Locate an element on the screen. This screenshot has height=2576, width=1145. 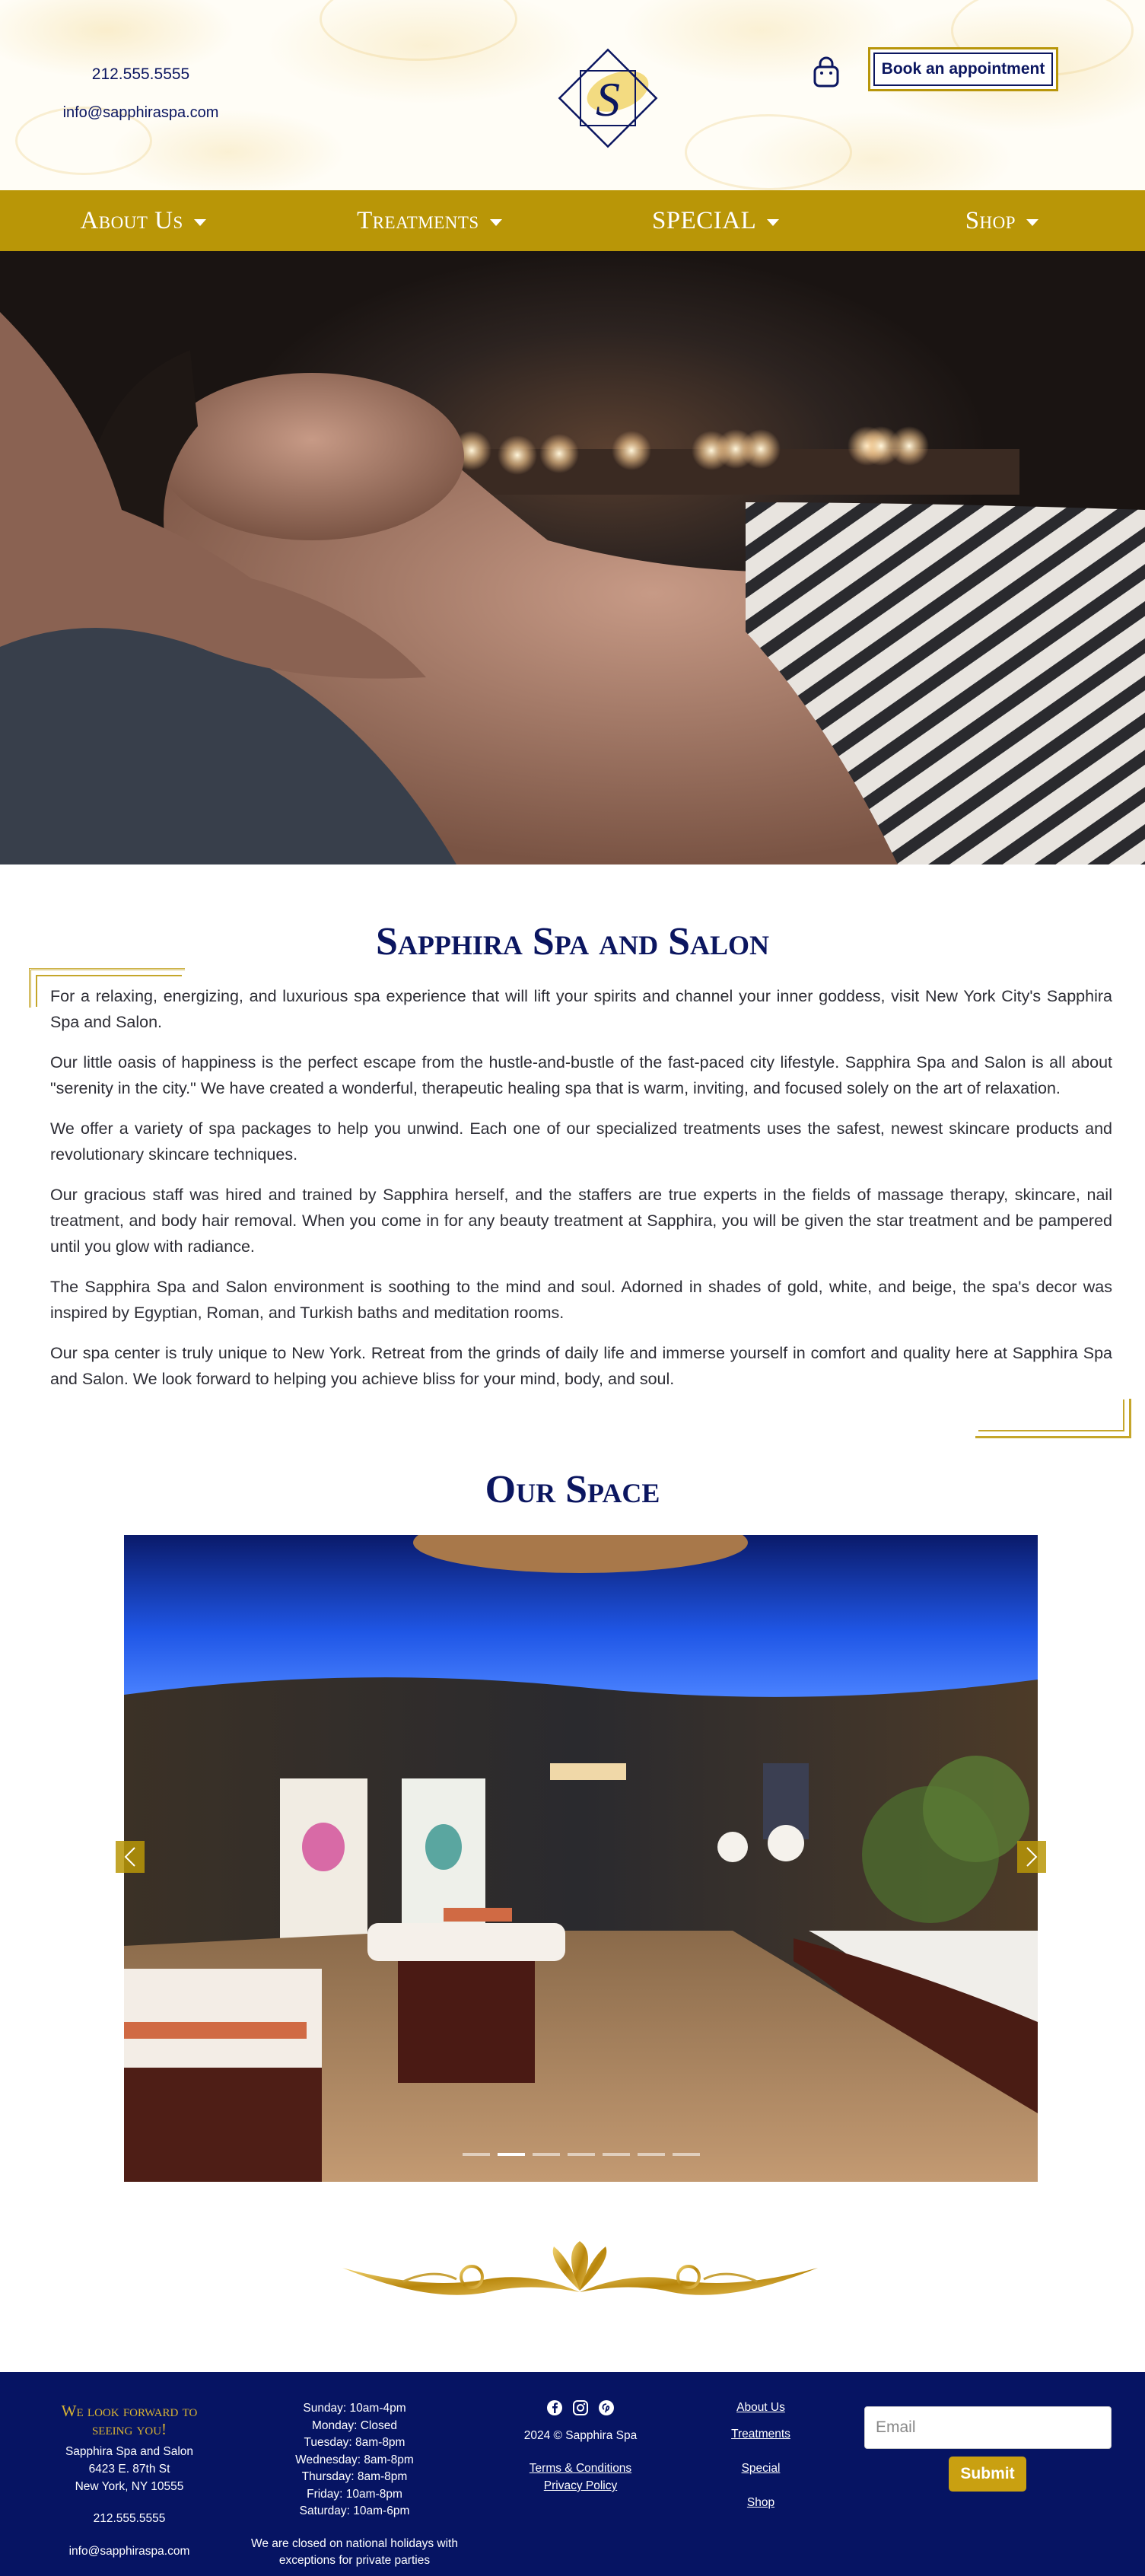
footer-address-line2: New York, NY 10555 is located at coordinates (129, 2486).